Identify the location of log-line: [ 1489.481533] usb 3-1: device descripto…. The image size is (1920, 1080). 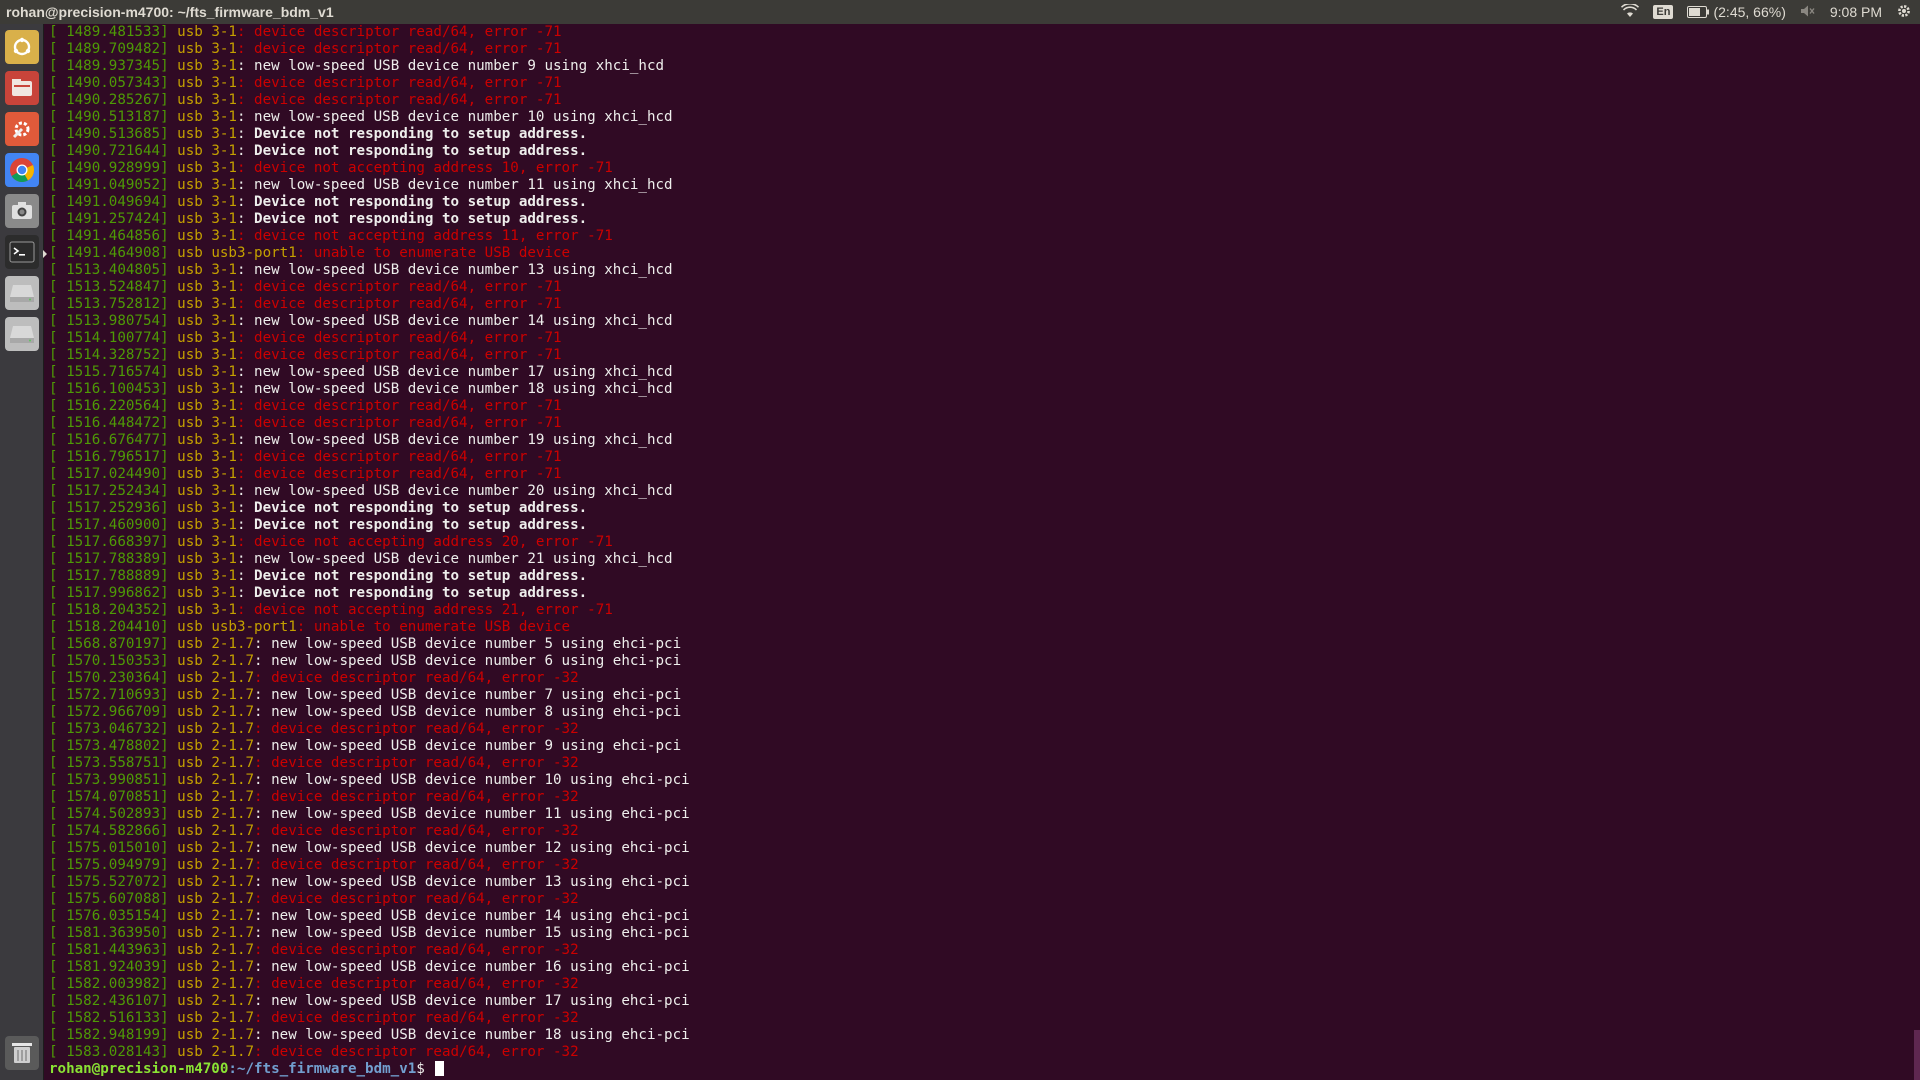
(305, 32).